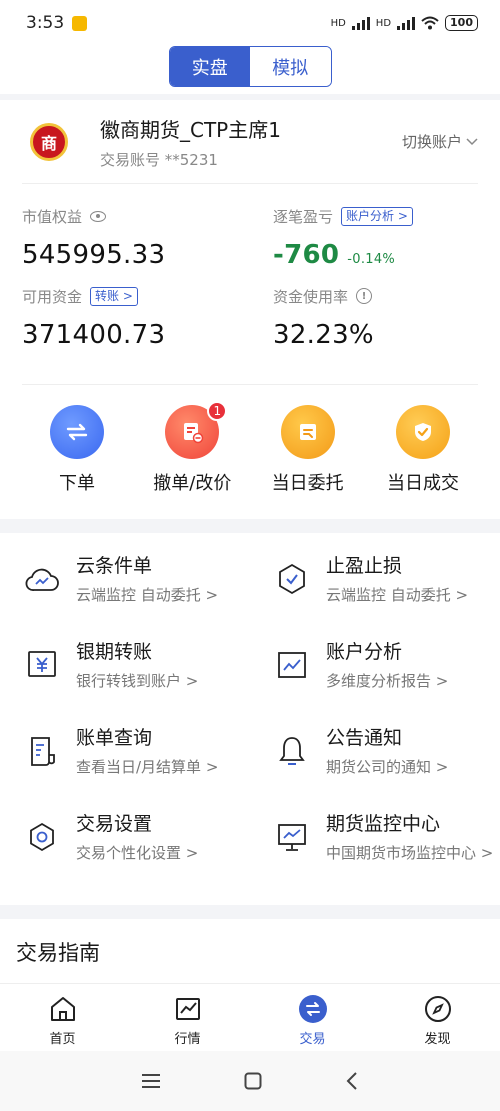  I want to click on analysis-sub: 多维度分析报告 >, so click(387, 681).